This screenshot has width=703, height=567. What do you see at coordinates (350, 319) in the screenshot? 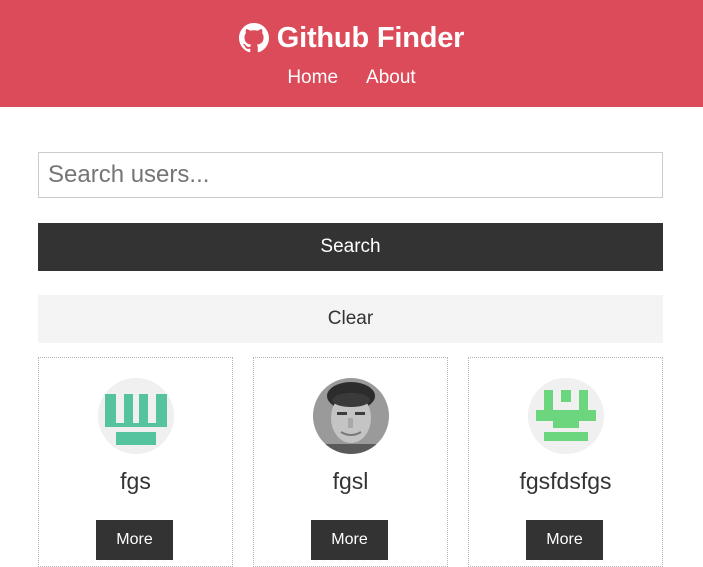
I see `clear-button: Clear` at bounding box center [350, 319].